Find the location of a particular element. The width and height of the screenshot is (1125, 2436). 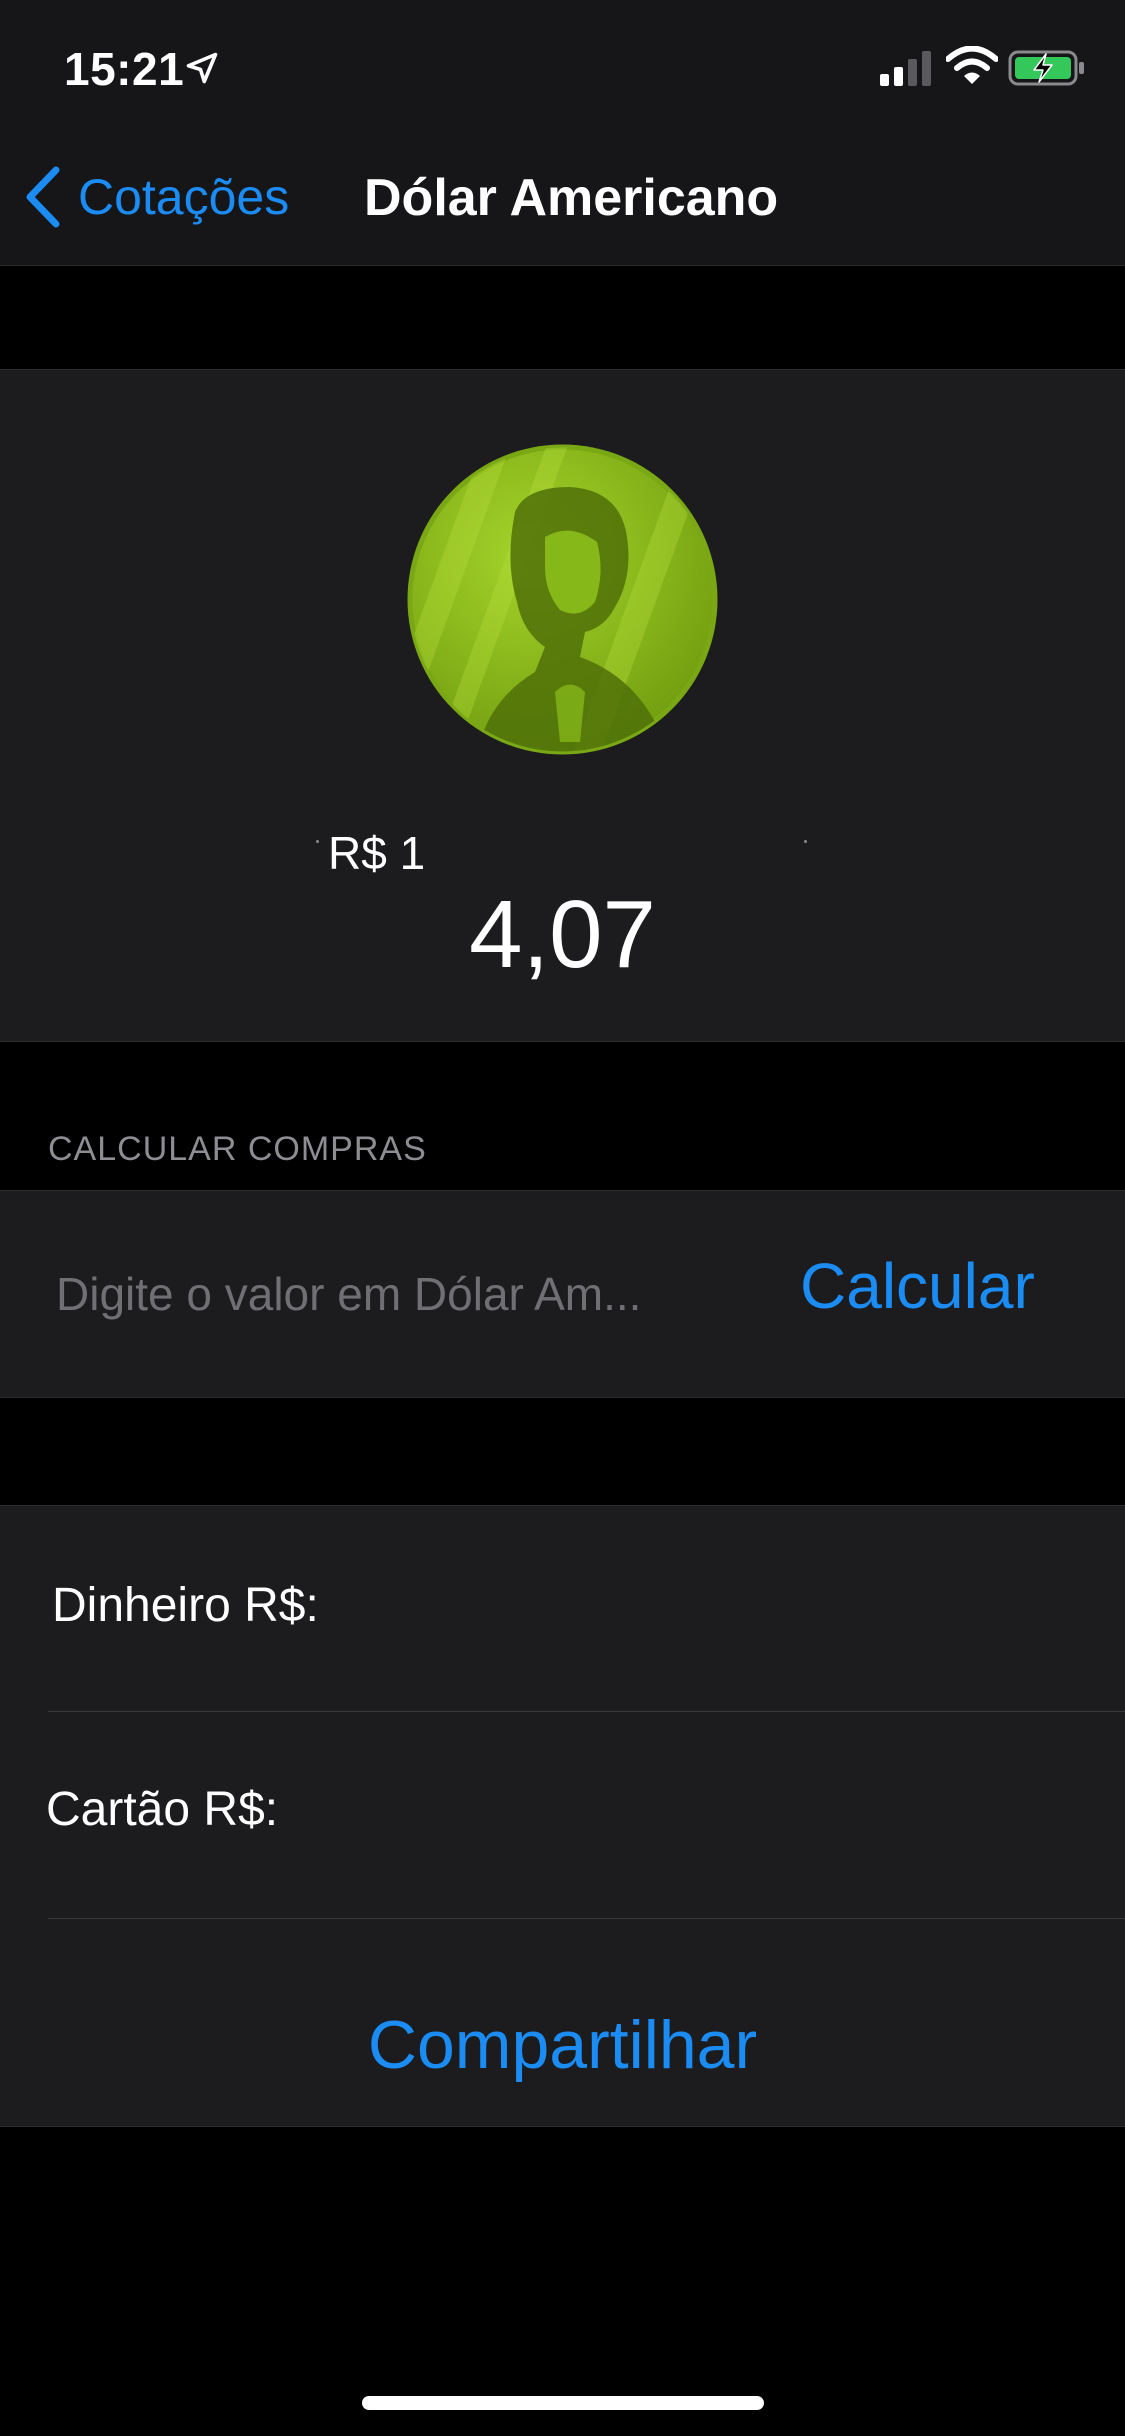

share-button: Compartilhar is located at coordinates (562, 2045).